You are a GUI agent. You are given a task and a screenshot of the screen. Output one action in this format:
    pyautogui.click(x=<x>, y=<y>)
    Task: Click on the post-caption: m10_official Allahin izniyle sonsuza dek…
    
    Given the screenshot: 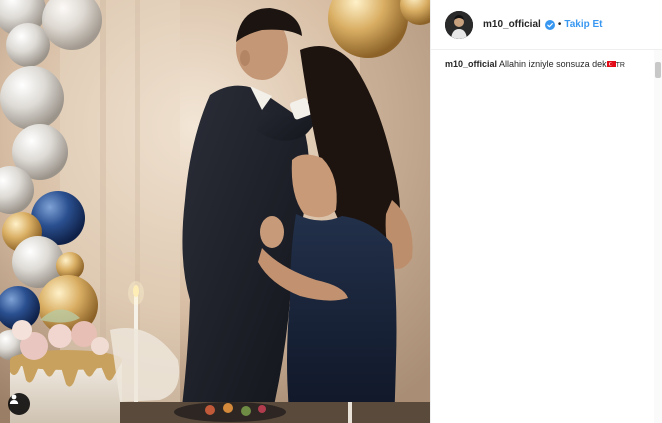 What is the action you would take?
    pyautogui.click(x=546, y=61)
    